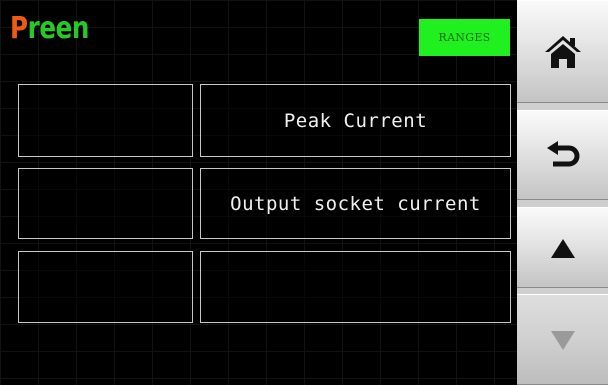  What do you see at coordinates (355, 287) in the screenshot?
I see `grid-cell-row3-right` at bounding box center [355, 287].